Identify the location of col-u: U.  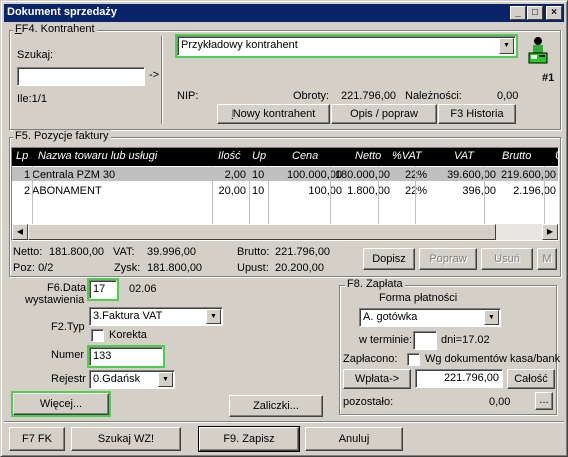
(556, 156).